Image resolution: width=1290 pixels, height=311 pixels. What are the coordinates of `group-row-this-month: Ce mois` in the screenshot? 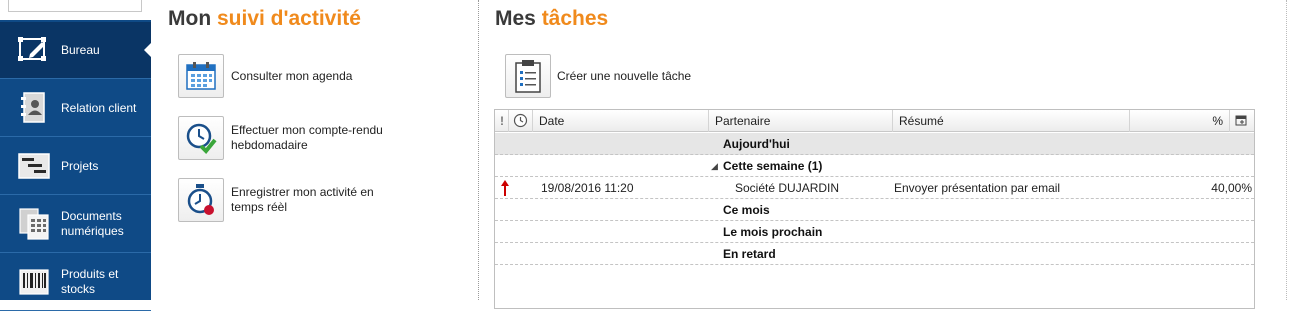 It's located at (874, 210).